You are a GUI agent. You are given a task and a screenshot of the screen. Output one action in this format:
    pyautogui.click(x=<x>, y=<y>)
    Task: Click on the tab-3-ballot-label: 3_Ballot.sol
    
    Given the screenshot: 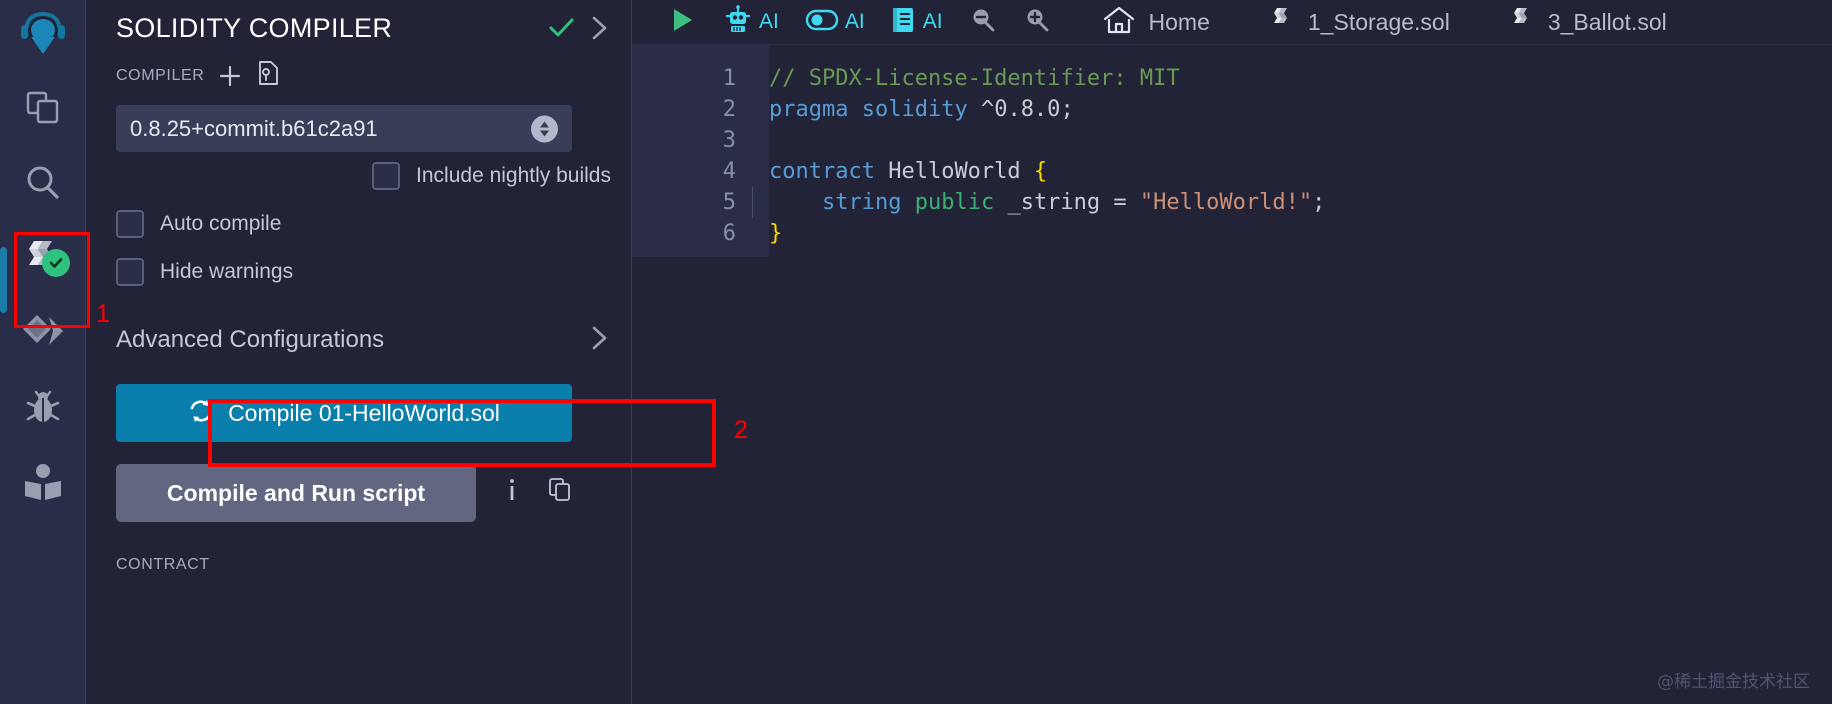 What is the action you would take?
    pyautogui.click(x=1607, y=21)
    